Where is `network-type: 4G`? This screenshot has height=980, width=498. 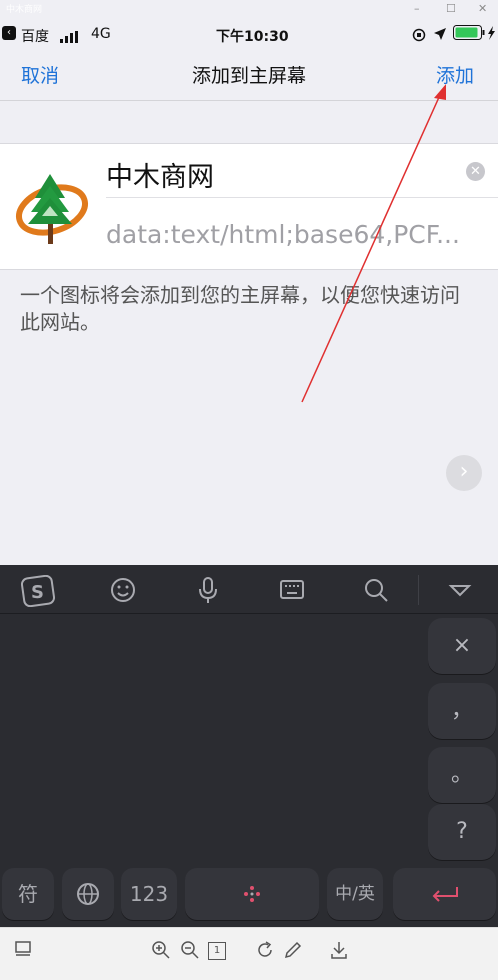 network-type: 4G is located at coordinates (101, 34).